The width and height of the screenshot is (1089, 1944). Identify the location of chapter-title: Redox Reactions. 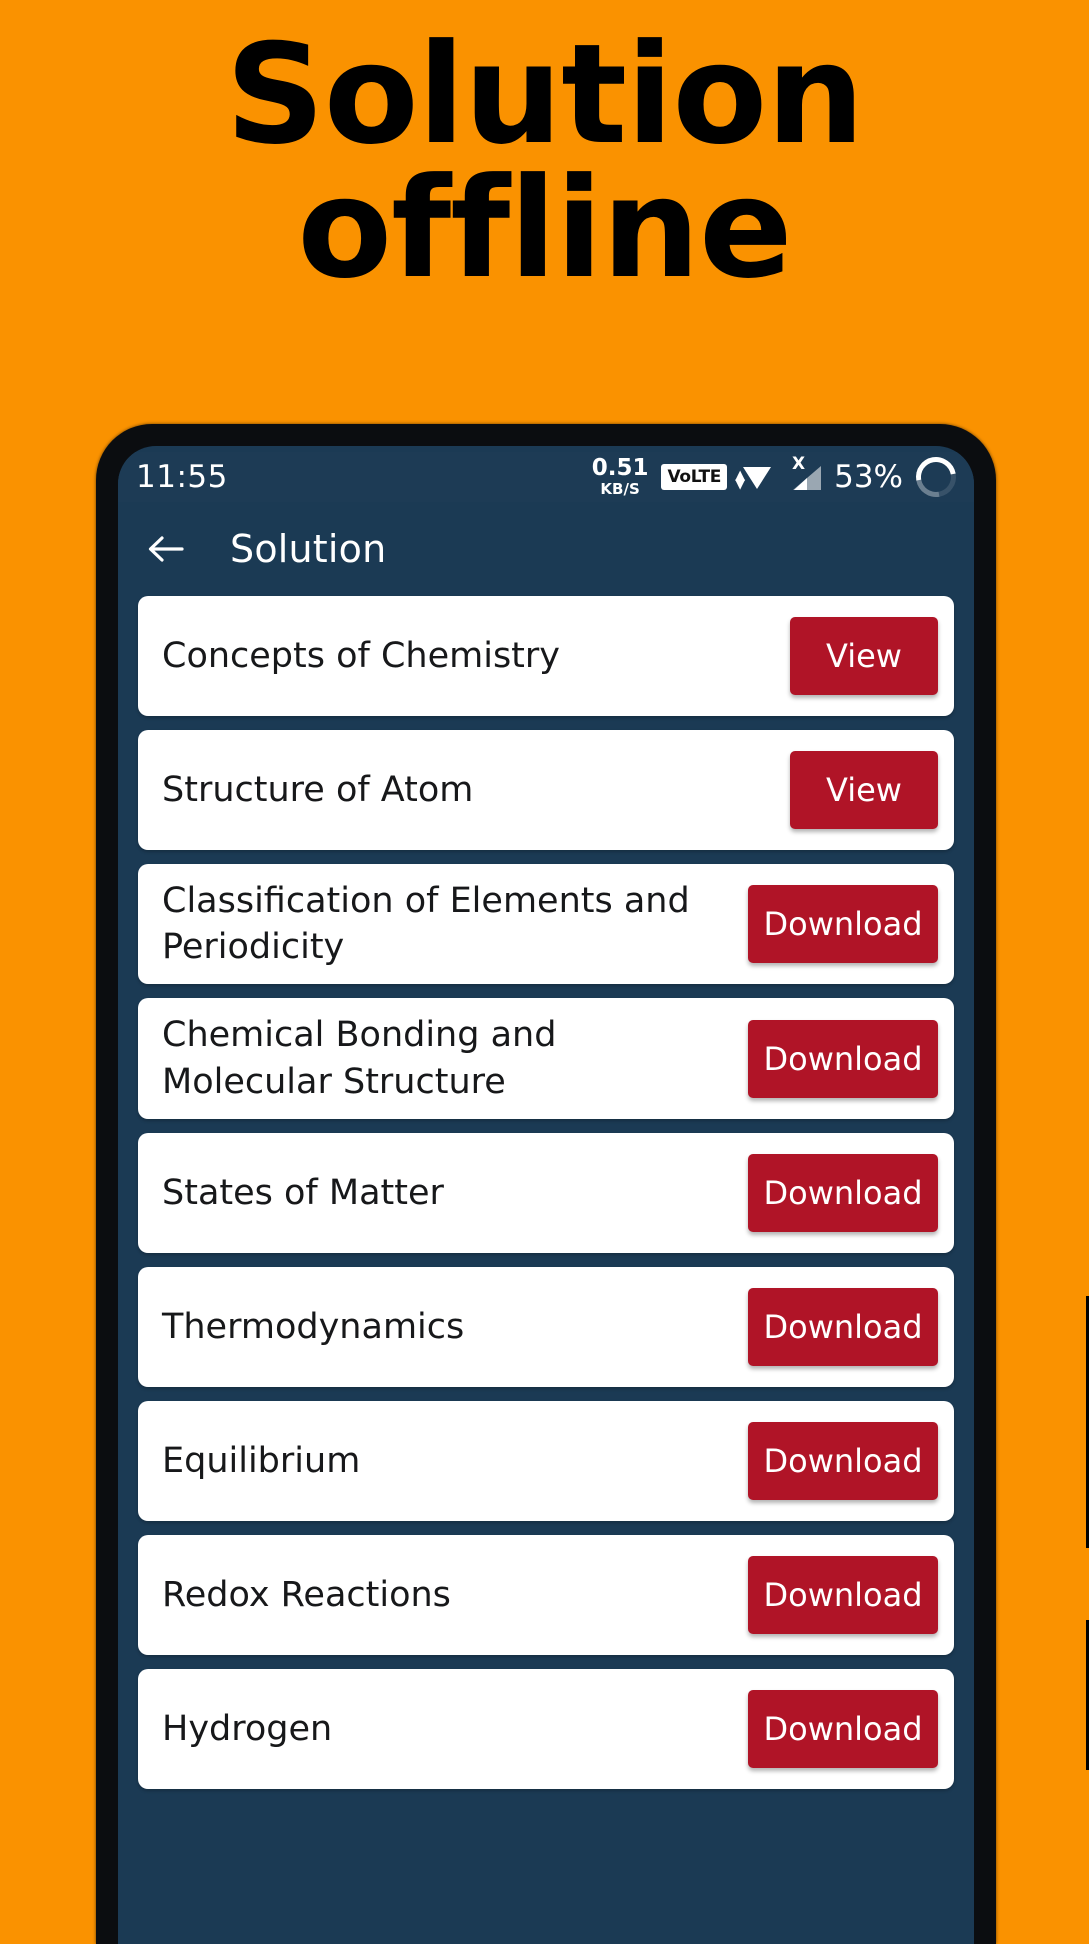
(306, 1594).